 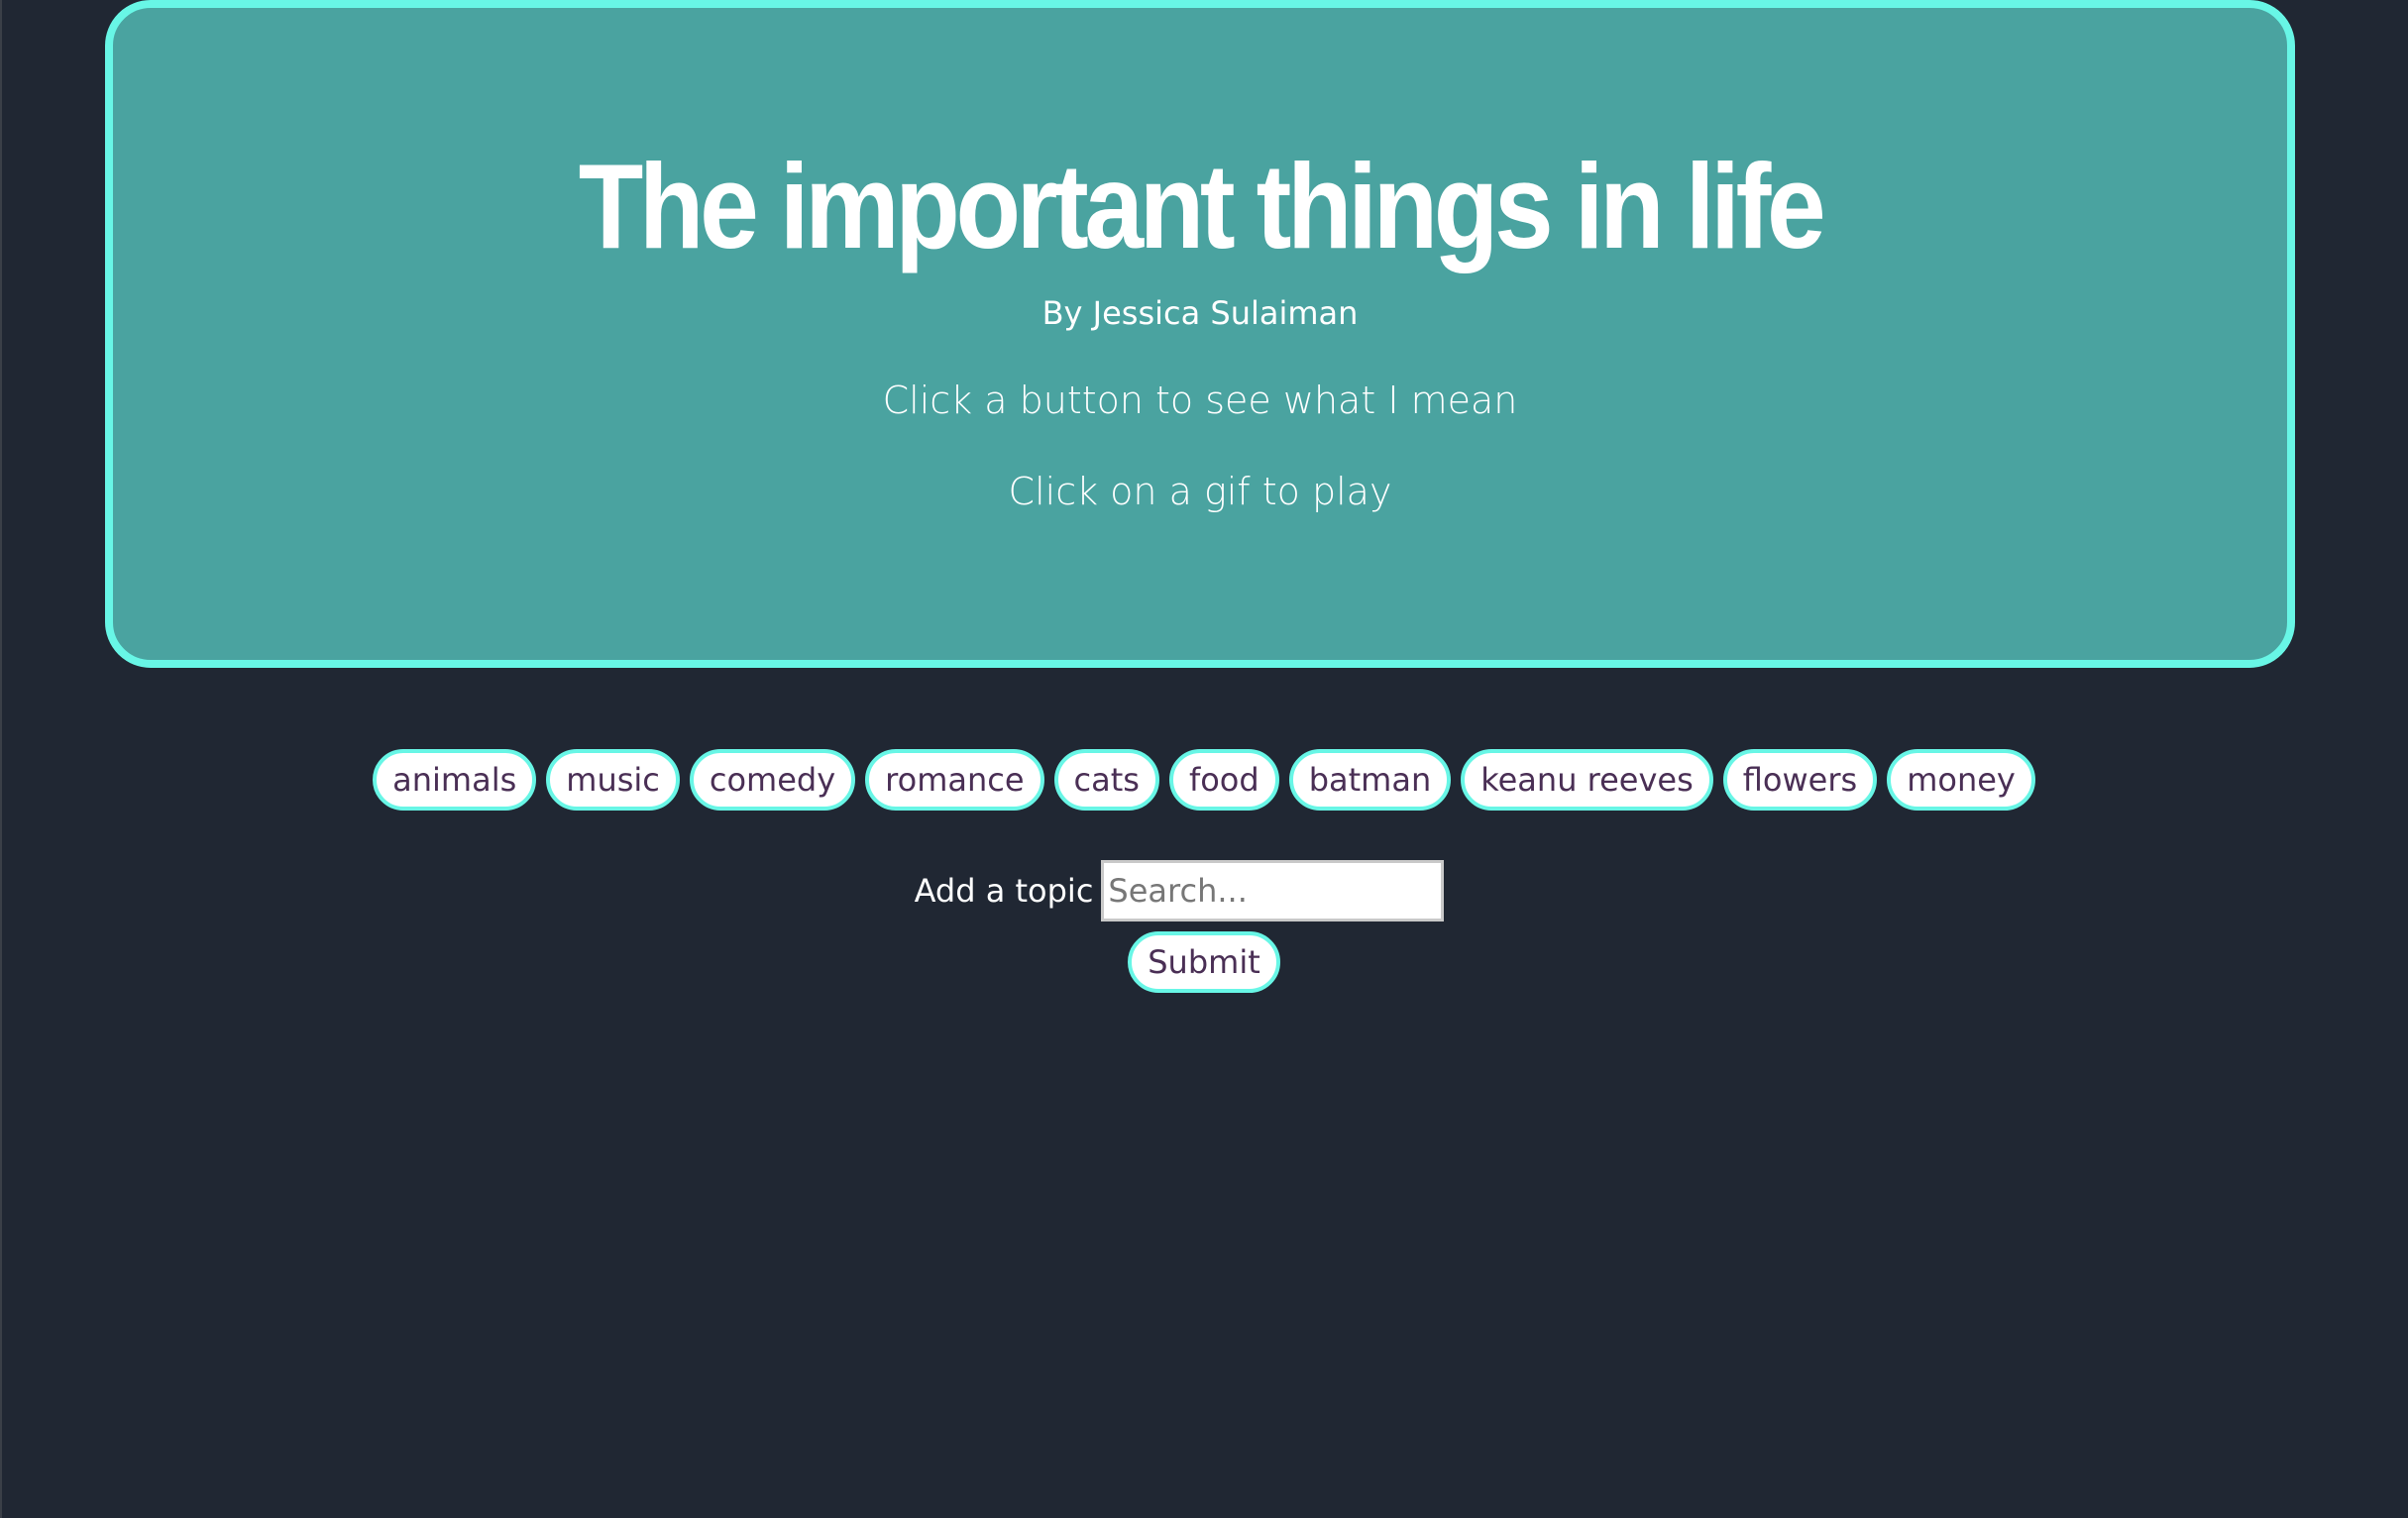 What do you see at coordinates (1106, 780) in the screenshot?
I see `topic-button-cats: cats` at bounding box center [1106, 780].